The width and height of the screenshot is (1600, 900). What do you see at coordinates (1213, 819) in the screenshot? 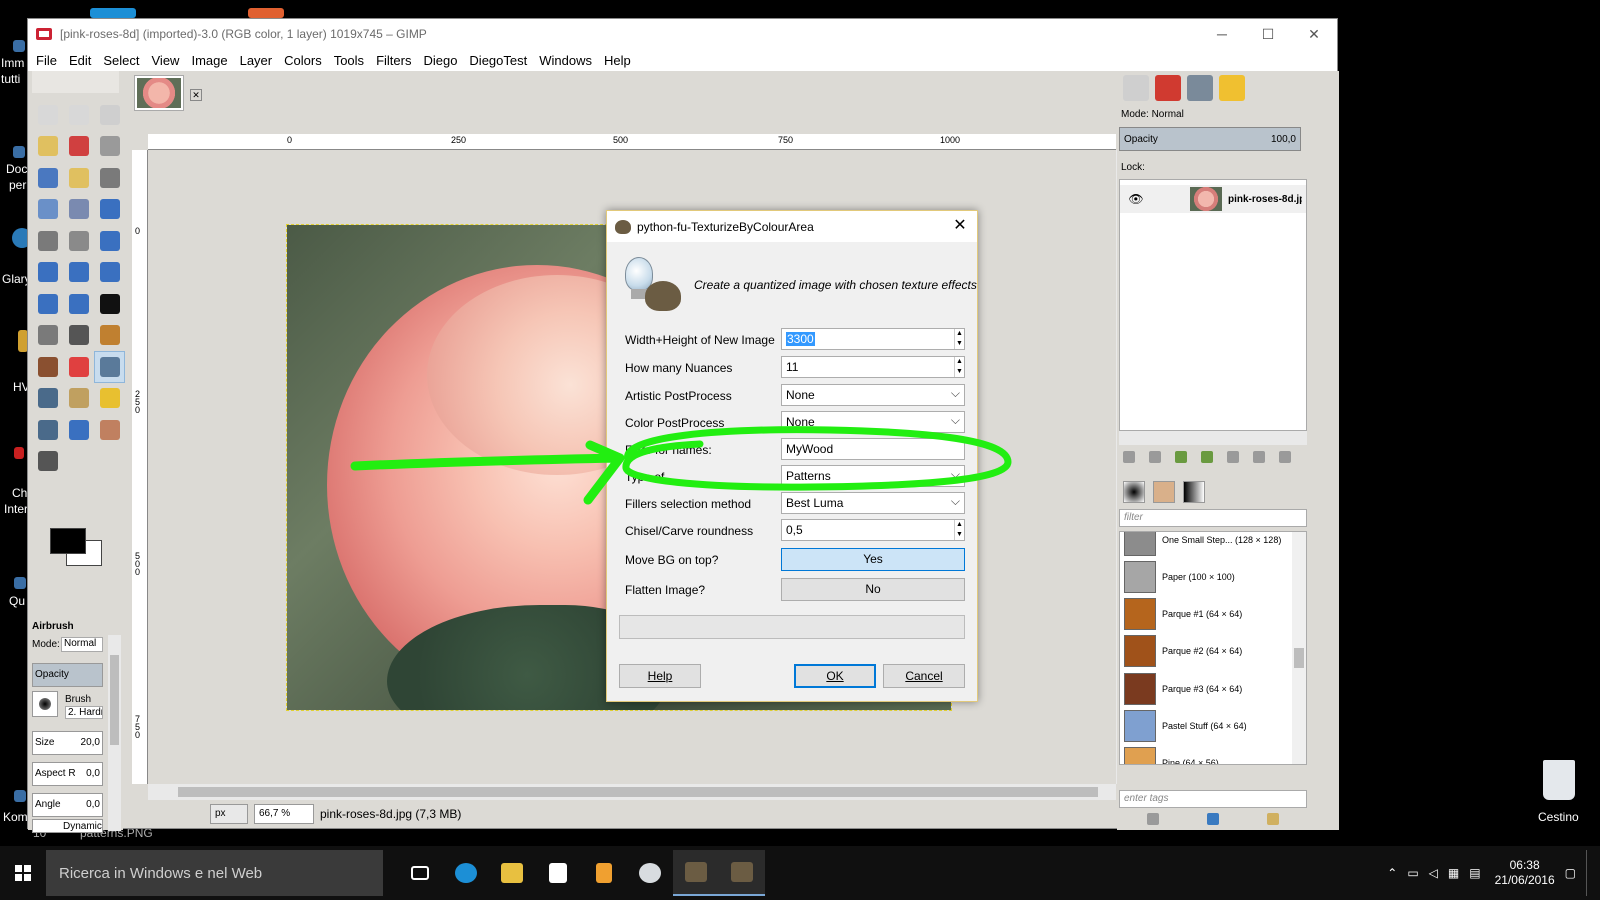
I see `refresh-patterns-icon` at bounding box center [1213, 819].